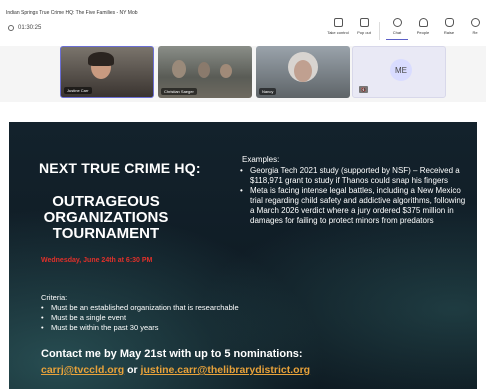 This screenshot has width=486, height=389. I want to click on tournament-title: OUTRAGEOUS ORGANIZATIONS TOURNAMENT, so click(106, 218).